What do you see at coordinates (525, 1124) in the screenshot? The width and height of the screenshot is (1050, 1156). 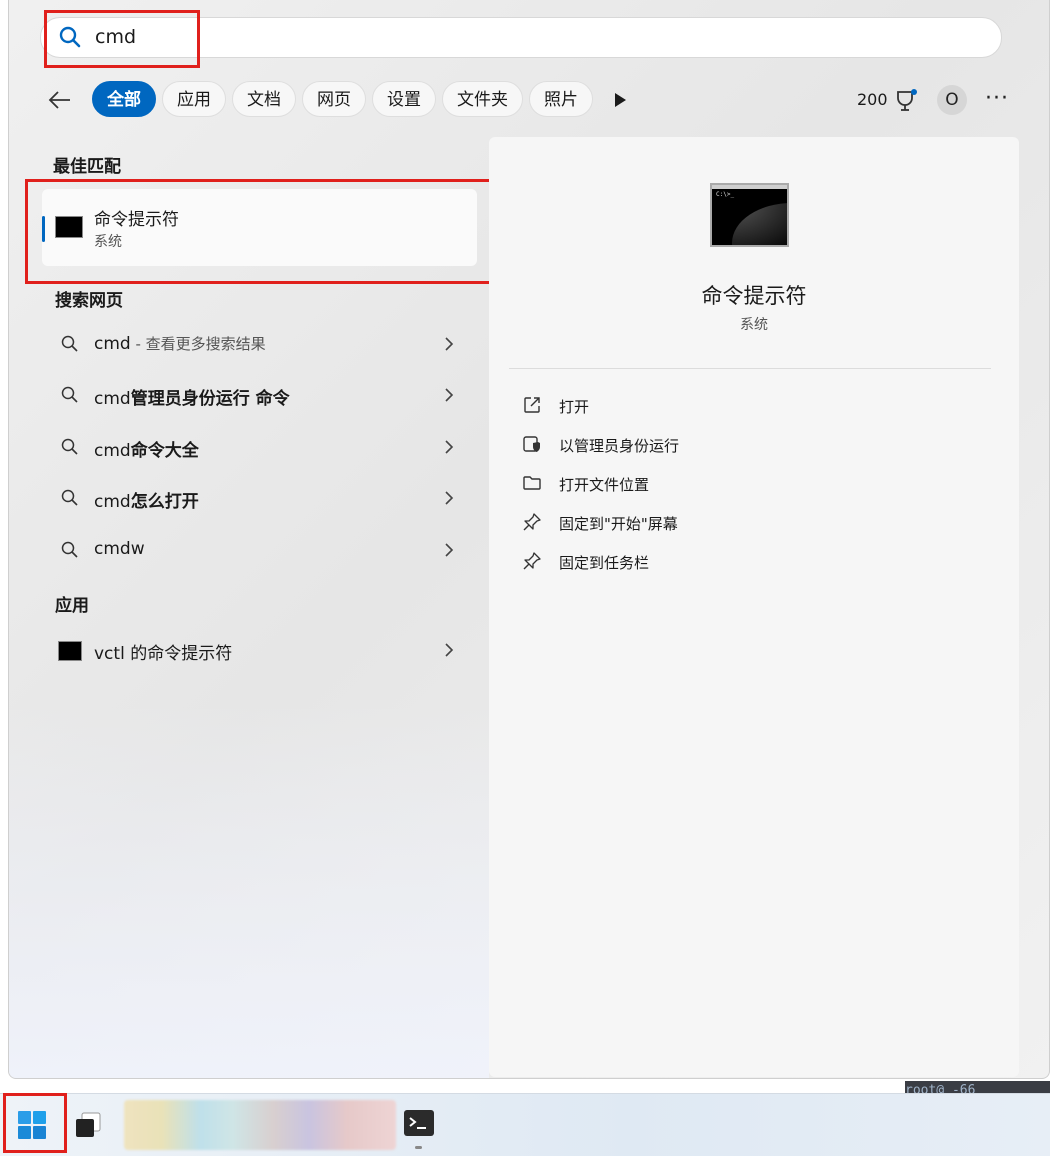 I see `taskbar` at bounding box center [525, 1124].